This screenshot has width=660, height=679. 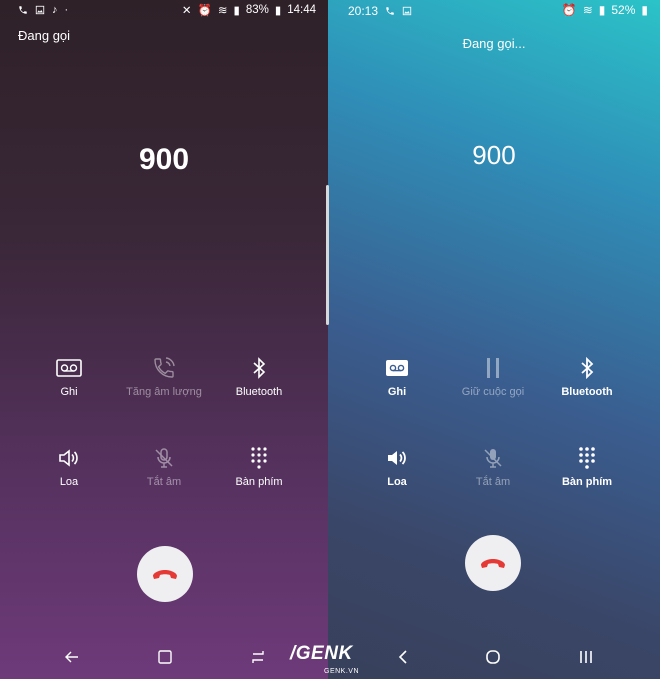 What do you see at coordinates (55, 10) in the screenshot?
I see `music-icon: ♪` at bounding box center [55, 10].